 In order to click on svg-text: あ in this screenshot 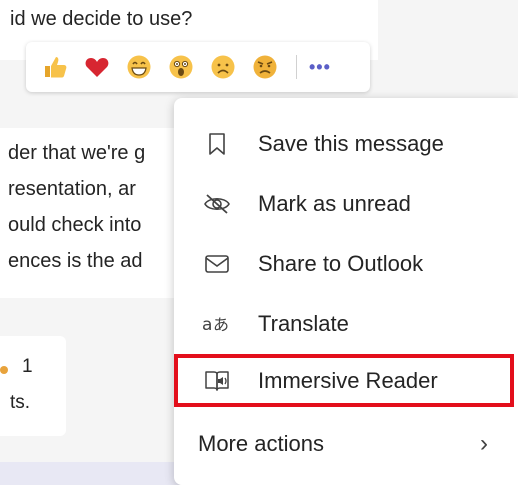, I will do `click(221, 324)`.